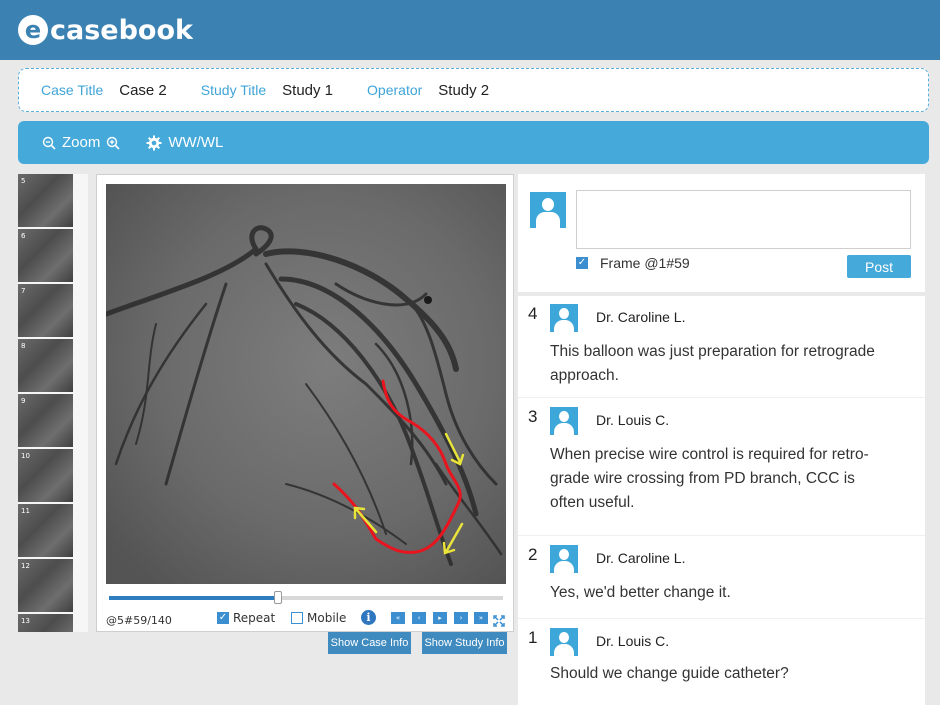 The image size is (940, 705). Describe the element at coordinates (645, 263) in the screenshot. I see `frame-checkbox-label: Frame @1#59` at that location.